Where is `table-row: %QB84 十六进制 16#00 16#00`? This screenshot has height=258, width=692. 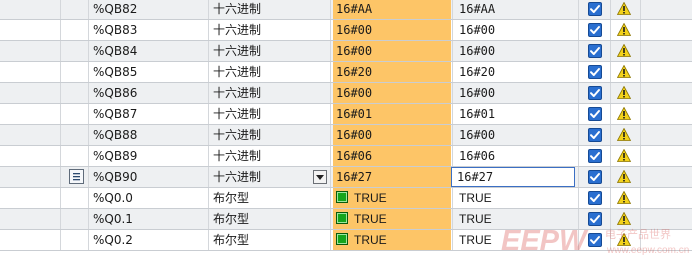 table-row: %QB84 十六进制 16#00 16#00 is located at coordinates (346, 51).